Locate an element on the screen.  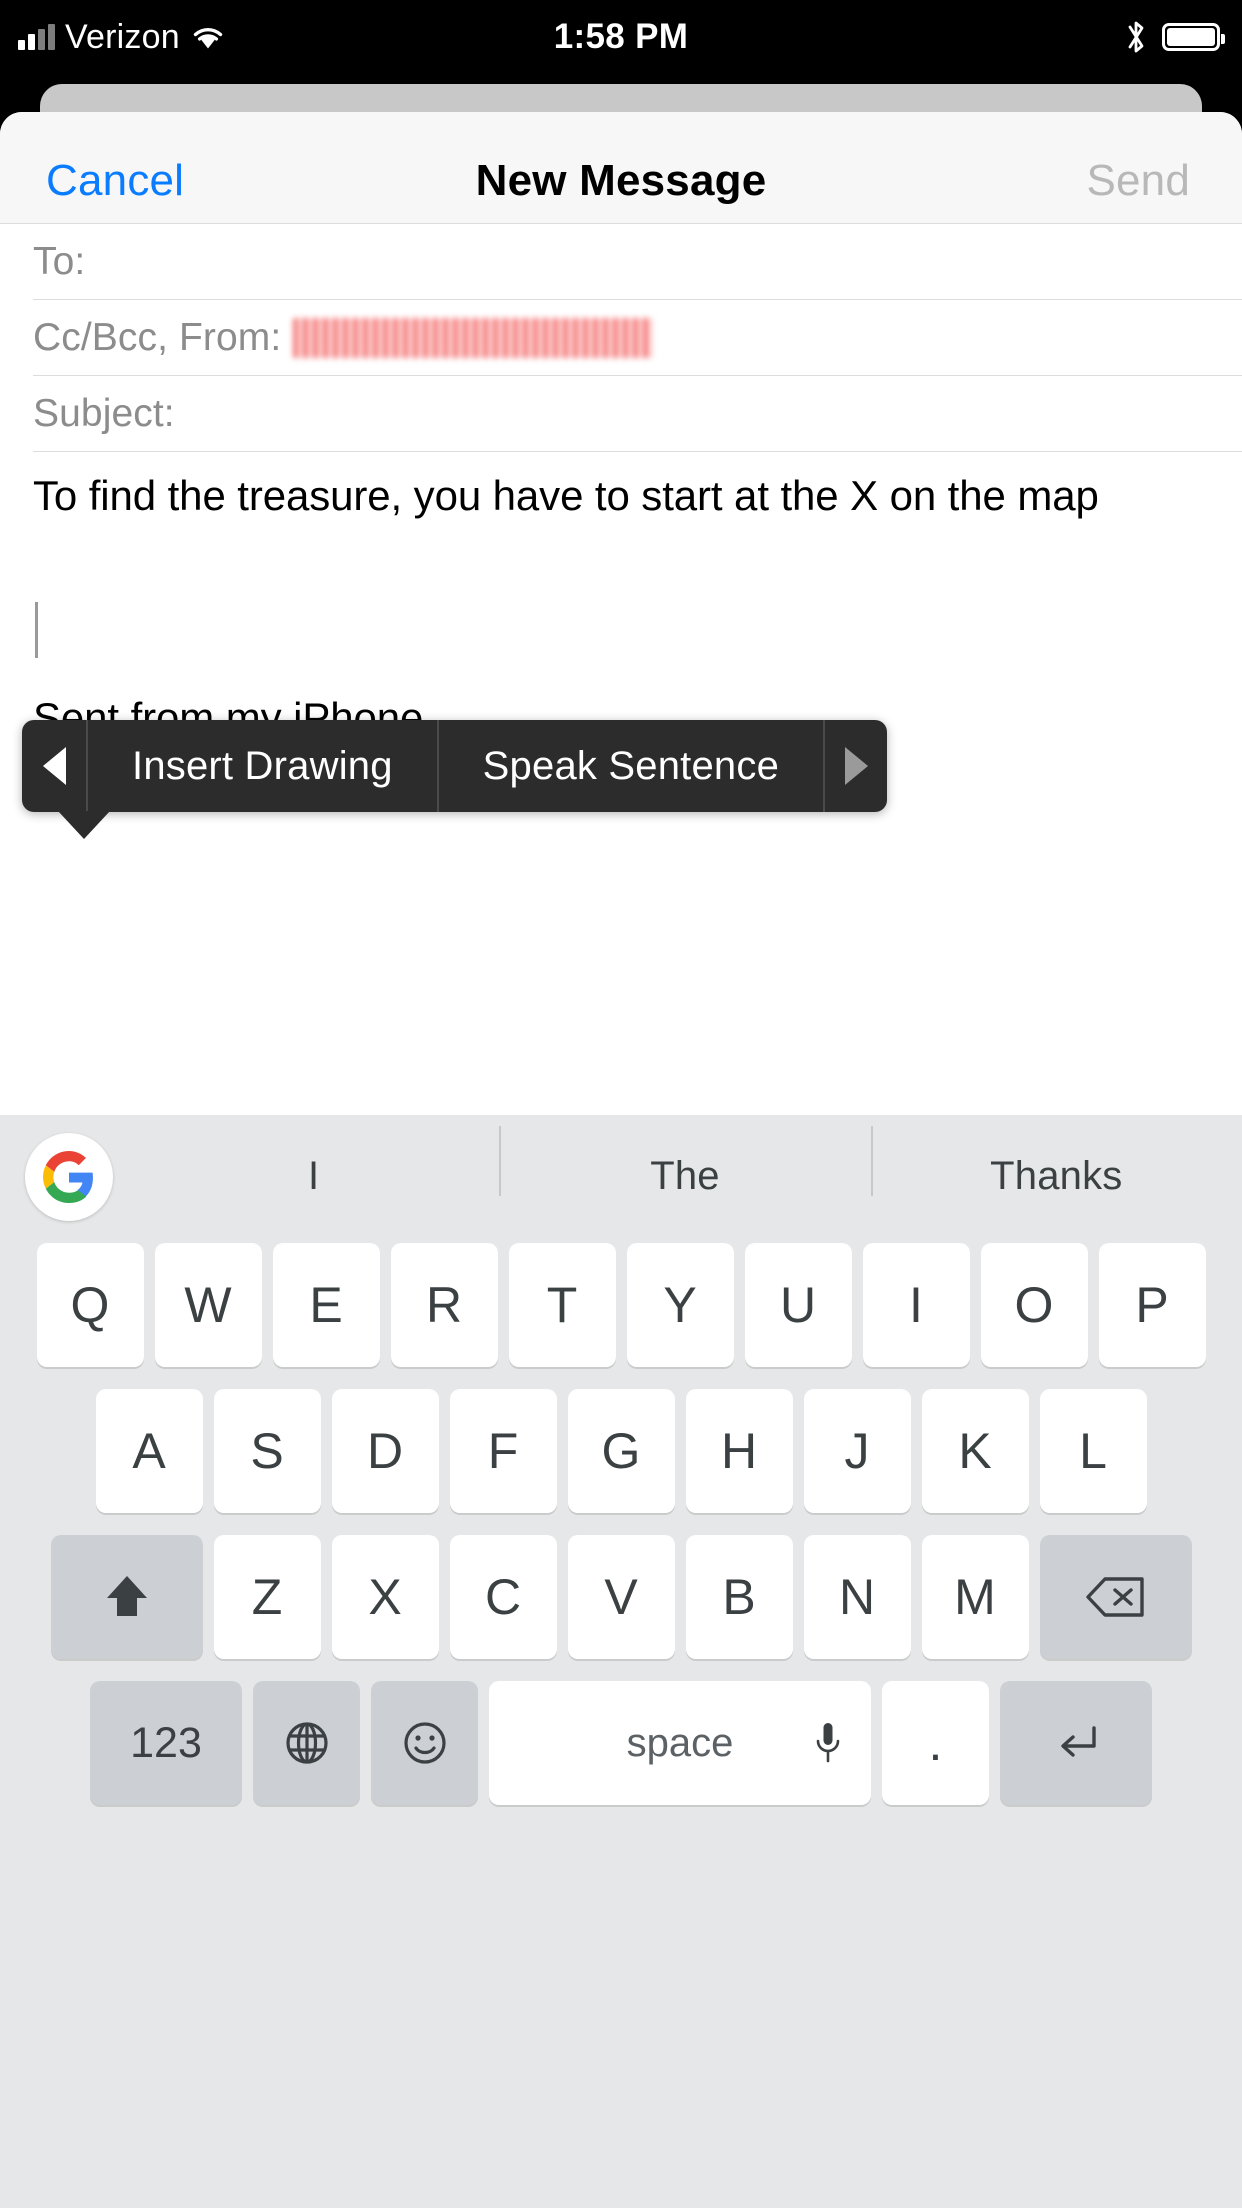
suggestion-1: The is located at coordinates (684, 1162).